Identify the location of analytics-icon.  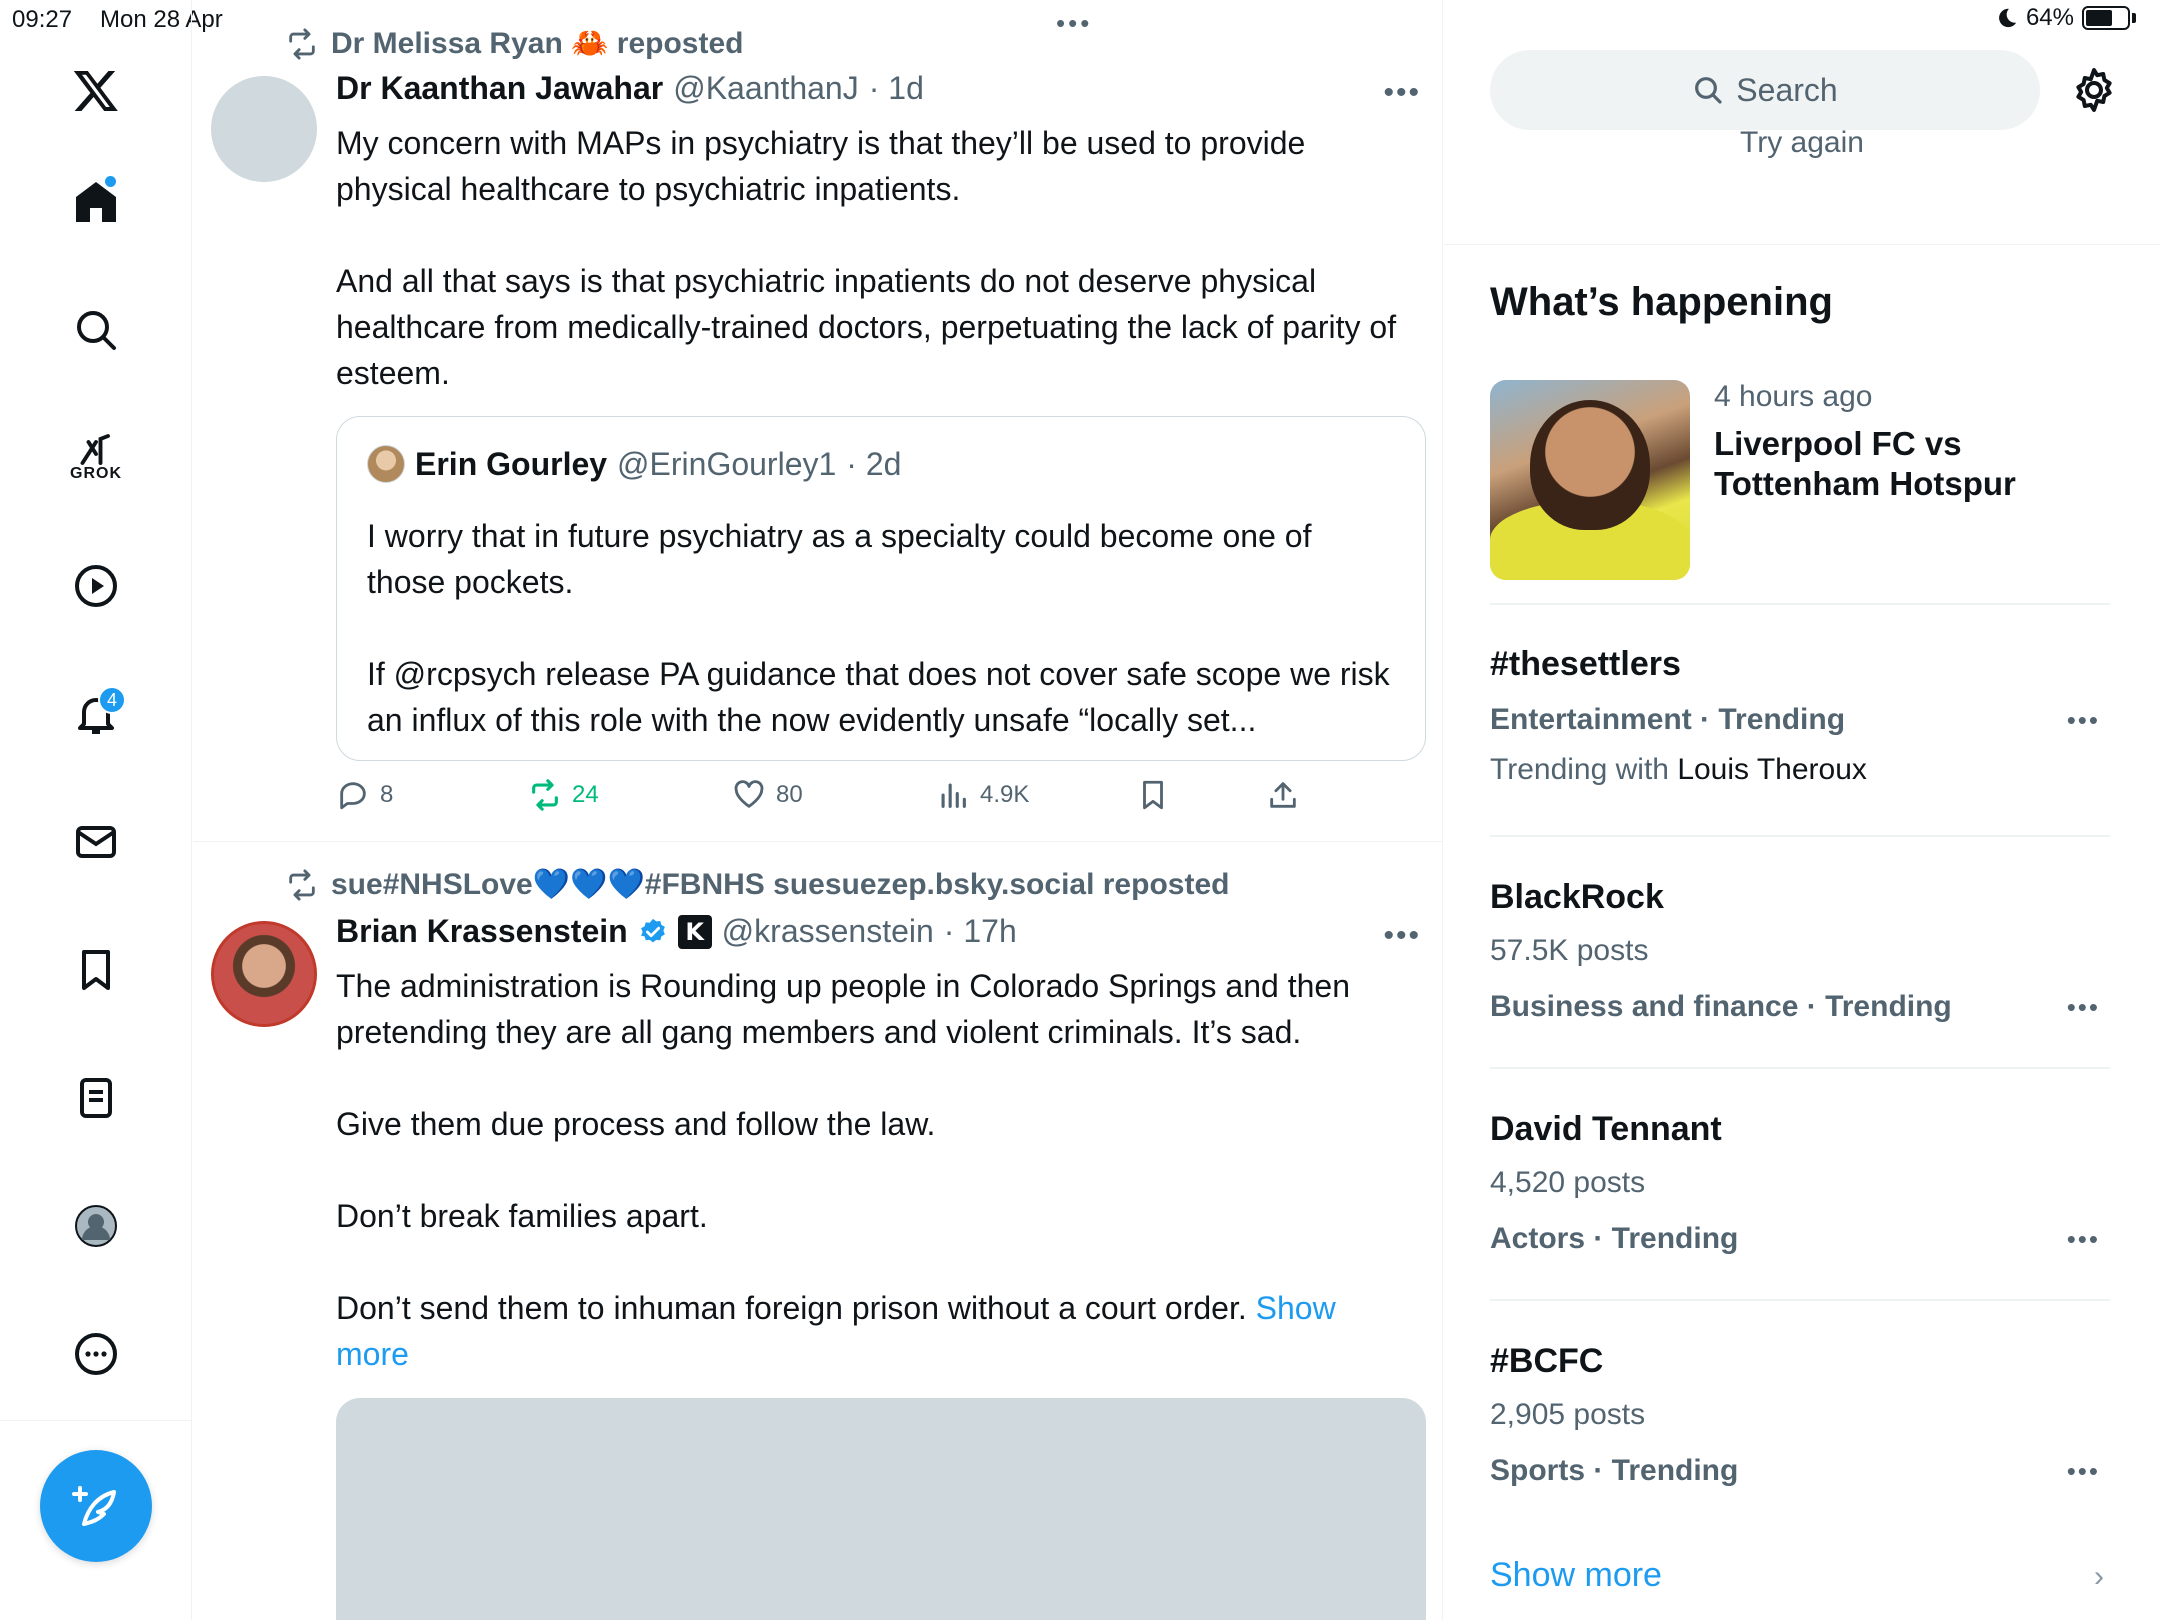
(953, 795).